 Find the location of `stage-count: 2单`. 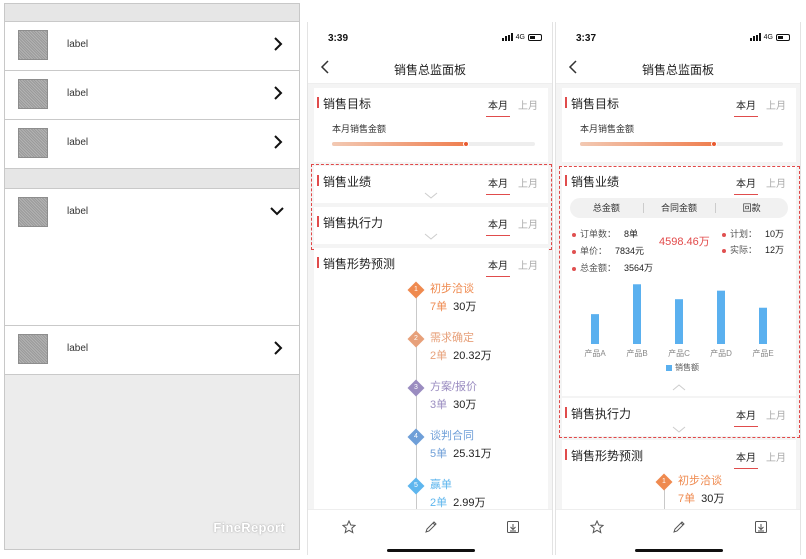

stage-count: 2单 is located at coordinates (439, 356).